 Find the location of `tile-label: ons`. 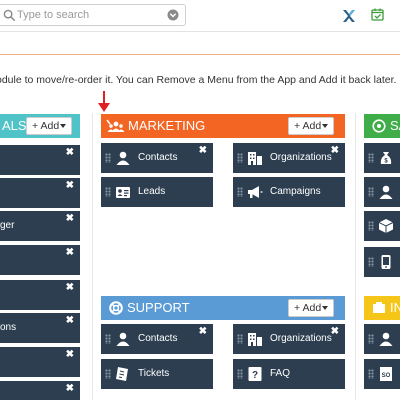

tile-label: ons is located at coordinates (8, 327).